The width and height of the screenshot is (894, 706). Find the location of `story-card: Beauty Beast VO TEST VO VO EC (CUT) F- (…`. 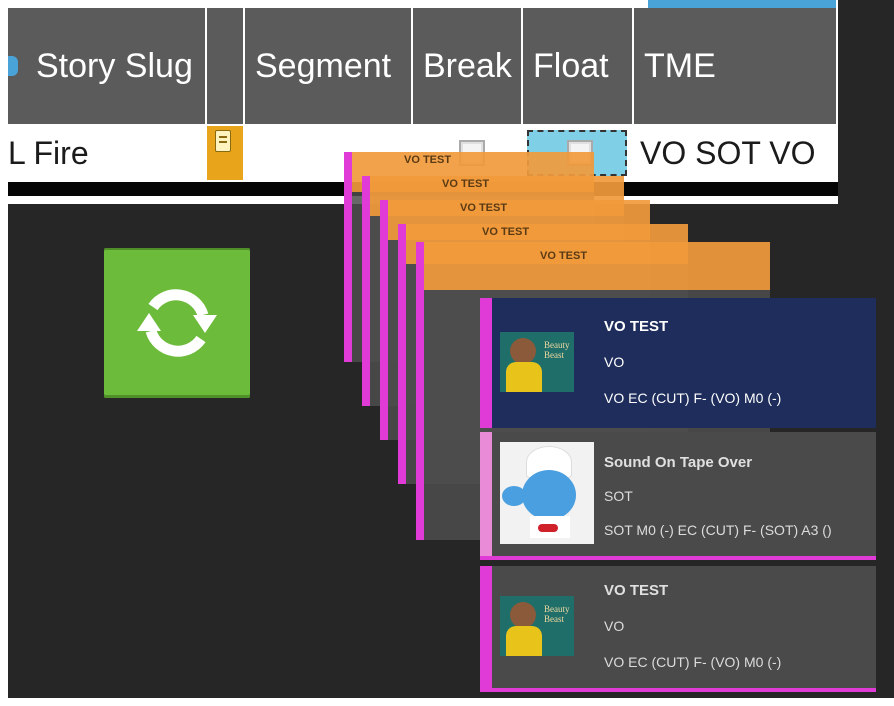

story-card: Beauty Beast VO TEST VO VO EC (CUT) F- (… is located at coordinates (678, 629).